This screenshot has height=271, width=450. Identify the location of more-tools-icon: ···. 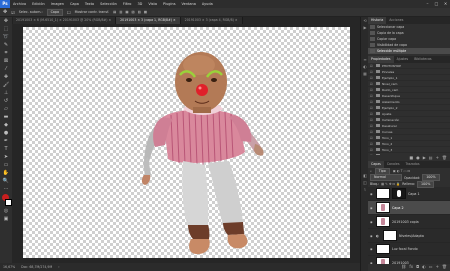
(6, 189).